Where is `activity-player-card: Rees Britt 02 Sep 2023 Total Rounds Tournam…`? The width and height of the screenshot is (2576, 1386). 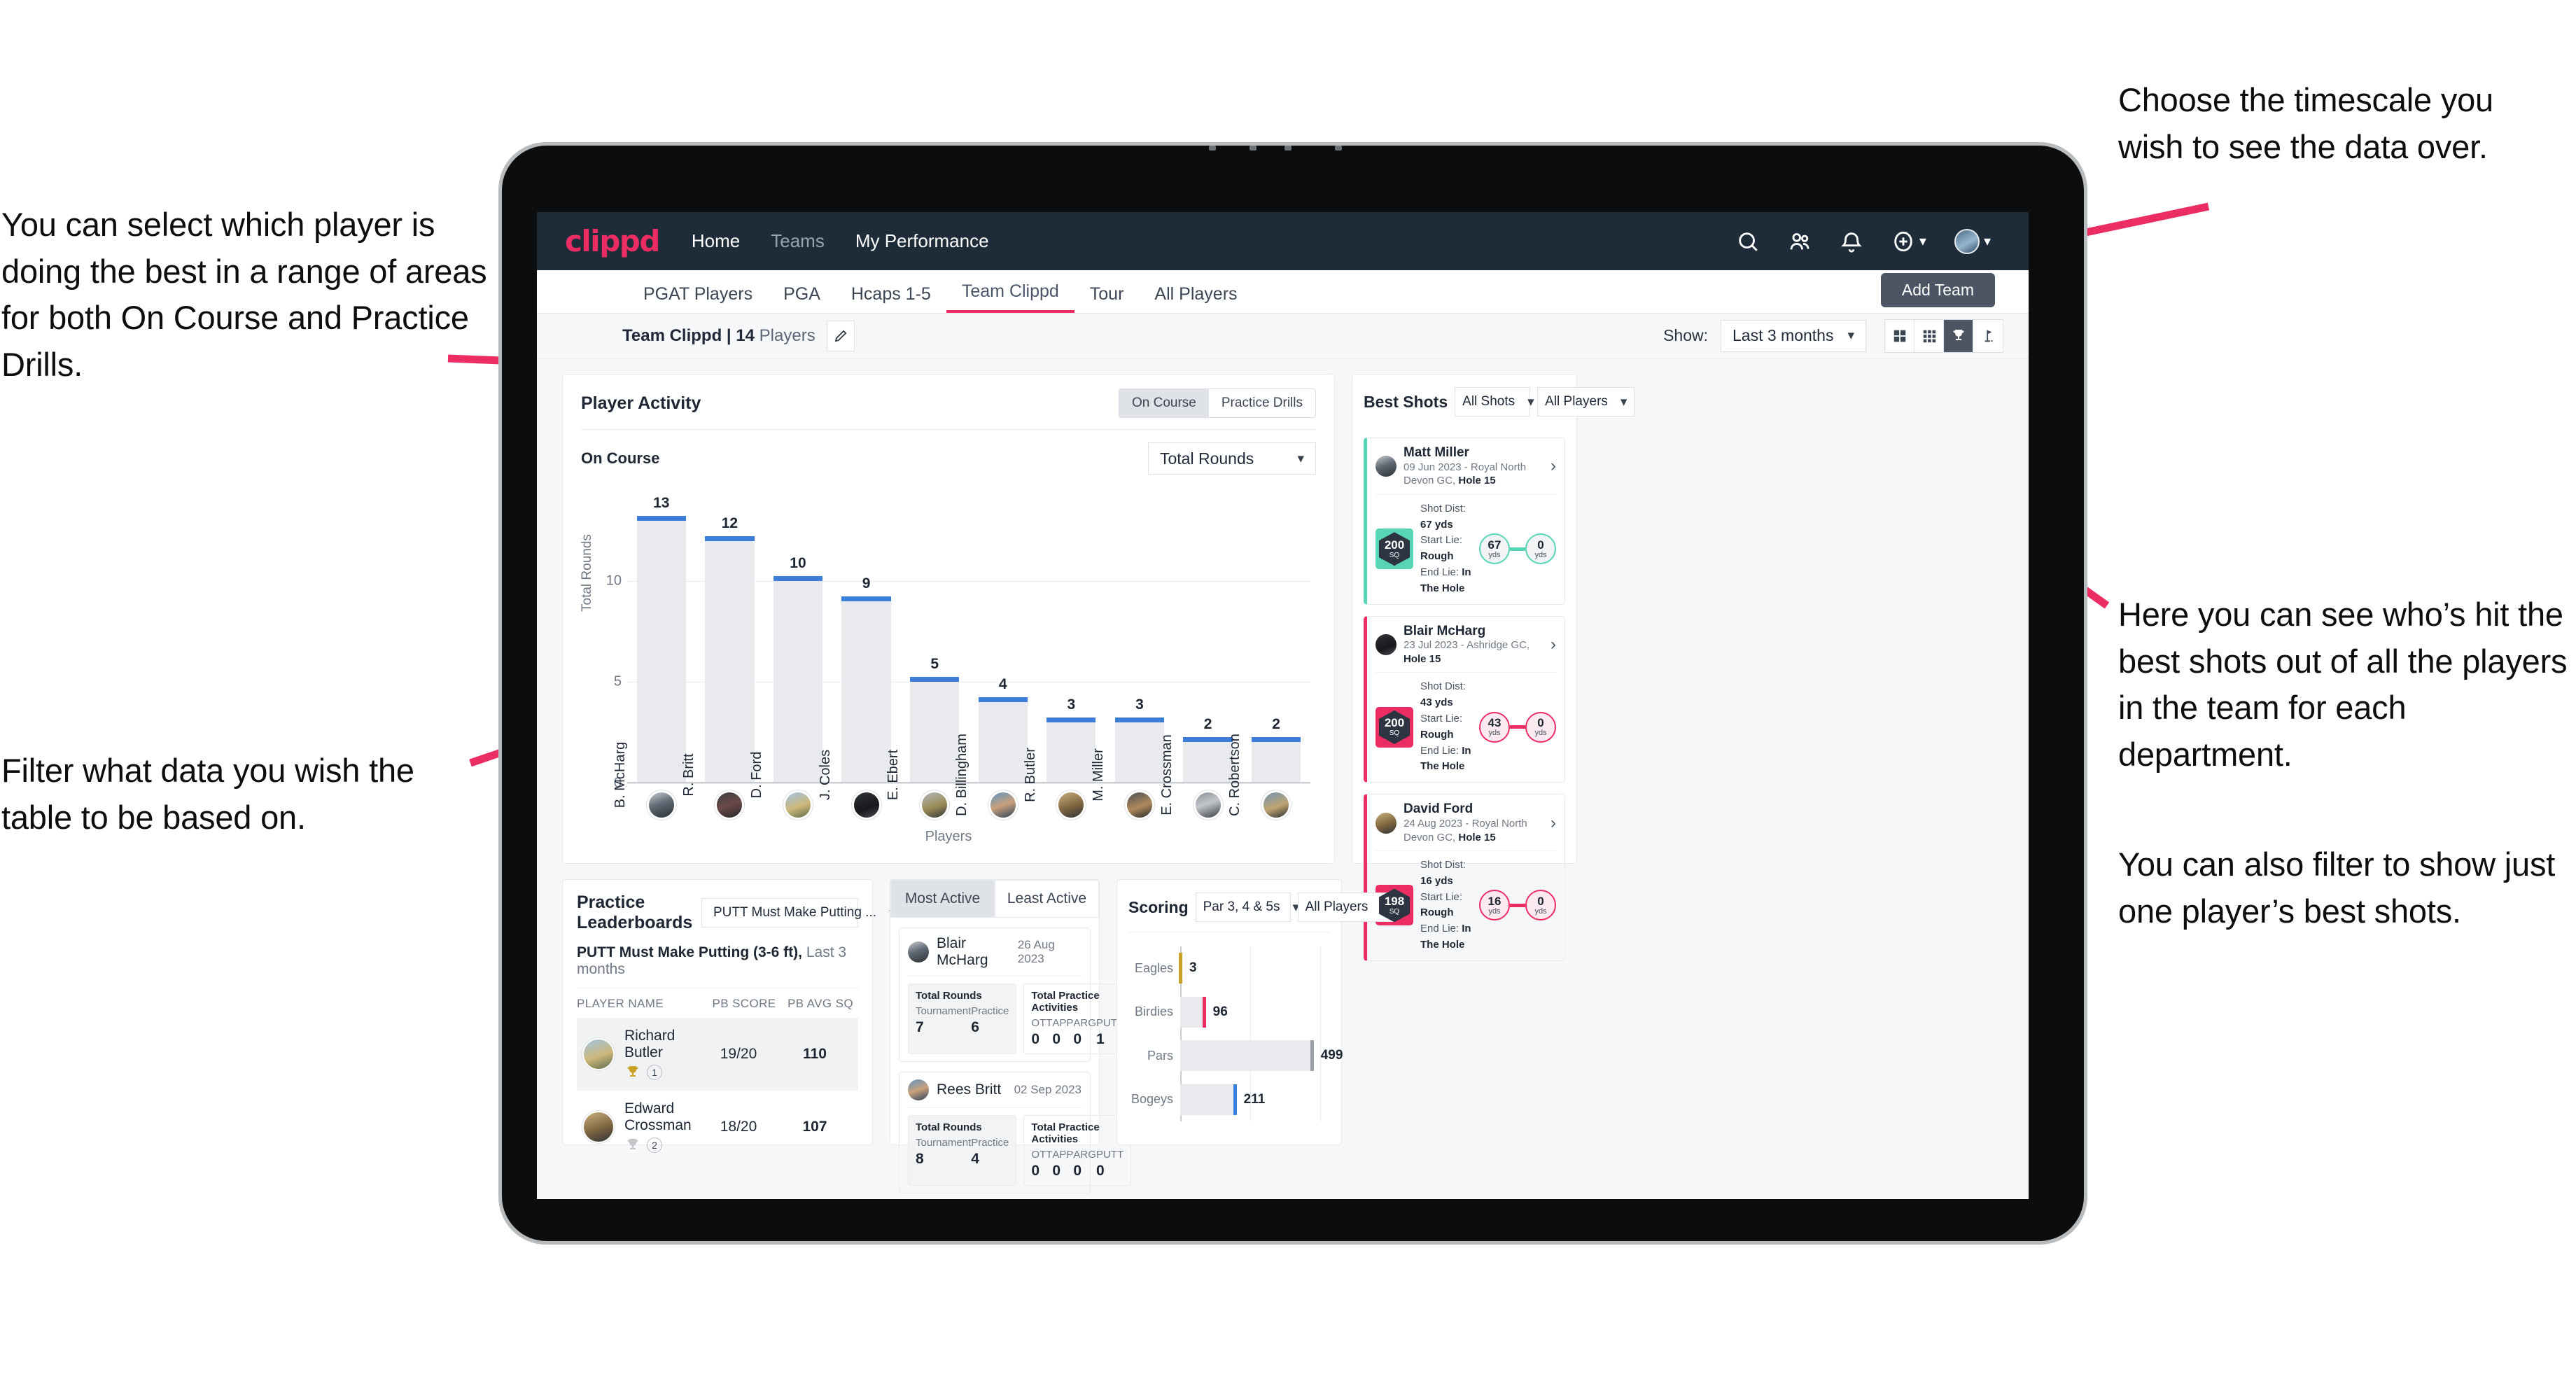
activity-player-card: Rees Britt 02 Sep 2023 Total Rounds Tournam… is located at coordinates (1015, 1133).